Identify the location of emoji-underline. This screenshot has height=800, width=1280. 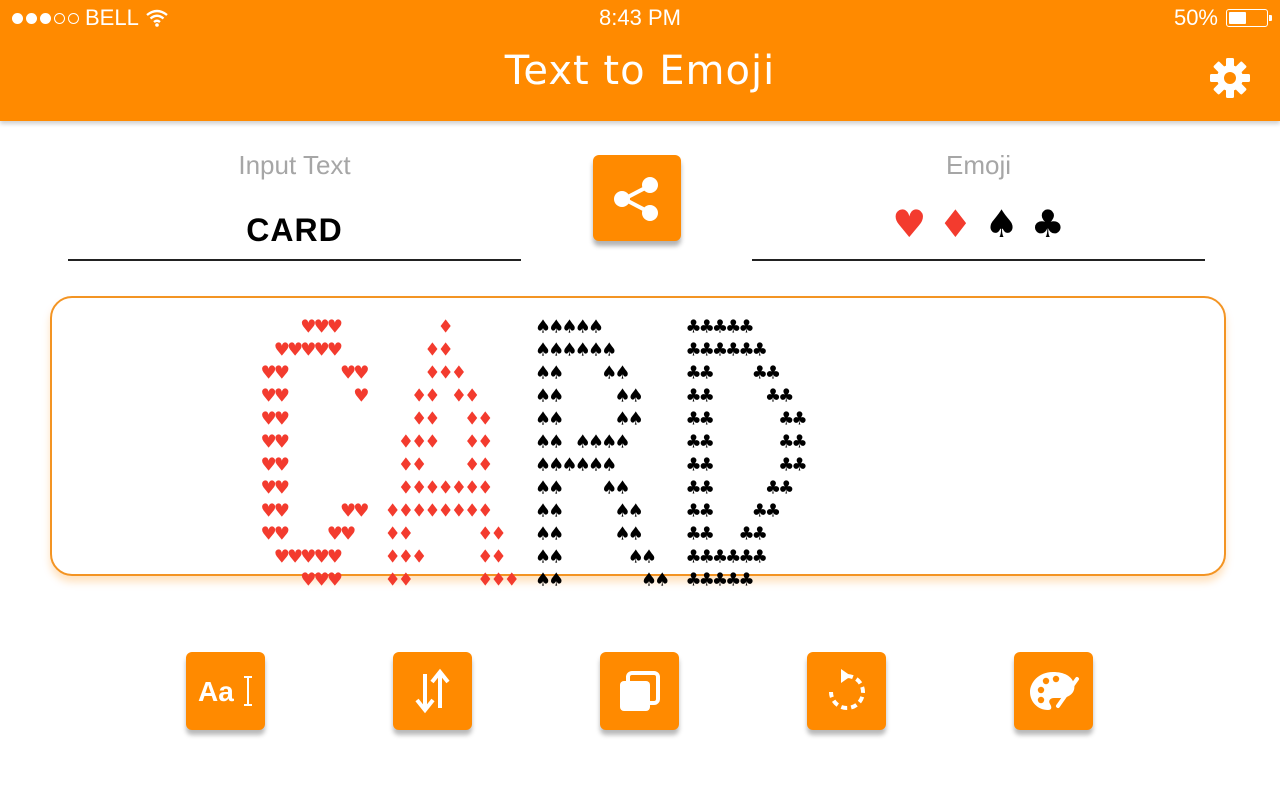
(978, 260).